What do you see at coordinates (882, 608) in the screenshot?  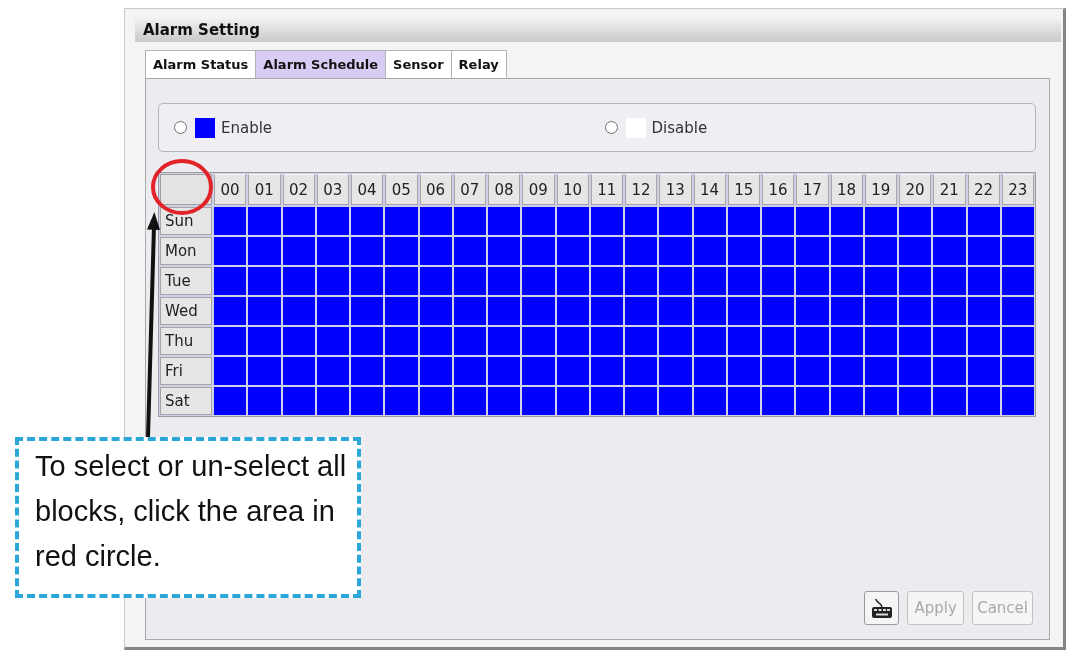 I see `keyboard-button` at bounding box center [882, 608].